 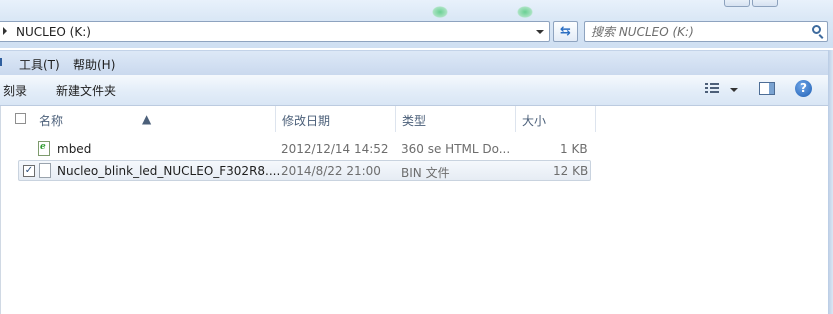 What do you see at coordinates (416, 90) in the screenshot?
I see `command-bar: 刻录 新建文件夹 ?` at bounding box center [416, 90].